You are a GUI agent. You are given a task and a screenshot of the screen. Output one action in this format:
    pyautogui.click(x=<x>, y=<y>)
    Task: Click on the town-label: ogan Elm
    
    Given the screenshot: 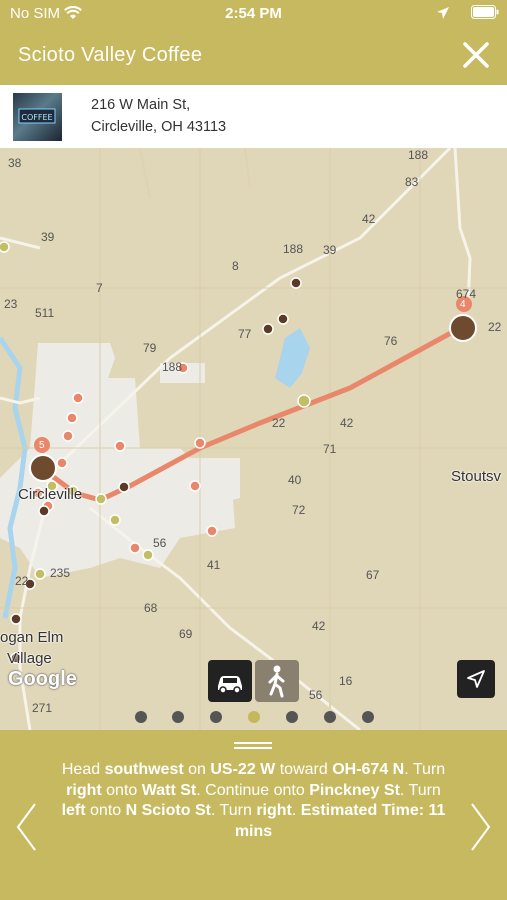 What is the action you would take?
    pyautogui.click(x=32, y=637)
    